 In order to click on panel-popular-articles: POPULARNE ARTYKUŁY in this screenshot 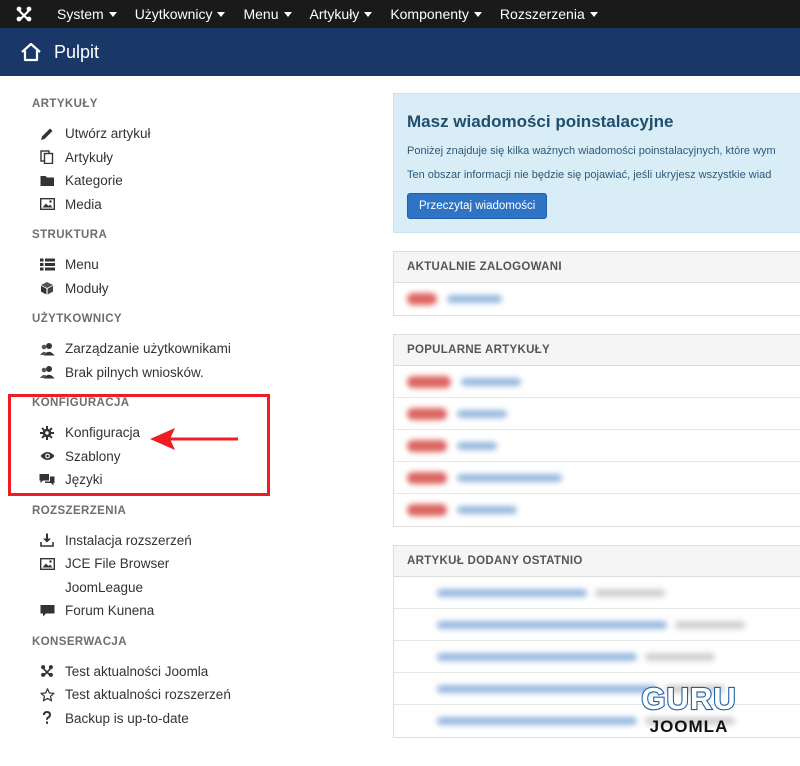, I will do `click(596, 430)`.